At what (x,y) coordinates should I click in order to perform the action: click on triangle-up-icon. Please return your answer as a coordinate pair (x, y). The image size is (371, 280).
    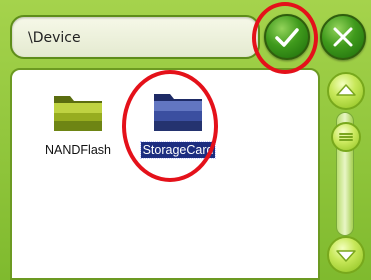
    Looking at the image, I should click on (346, 90).